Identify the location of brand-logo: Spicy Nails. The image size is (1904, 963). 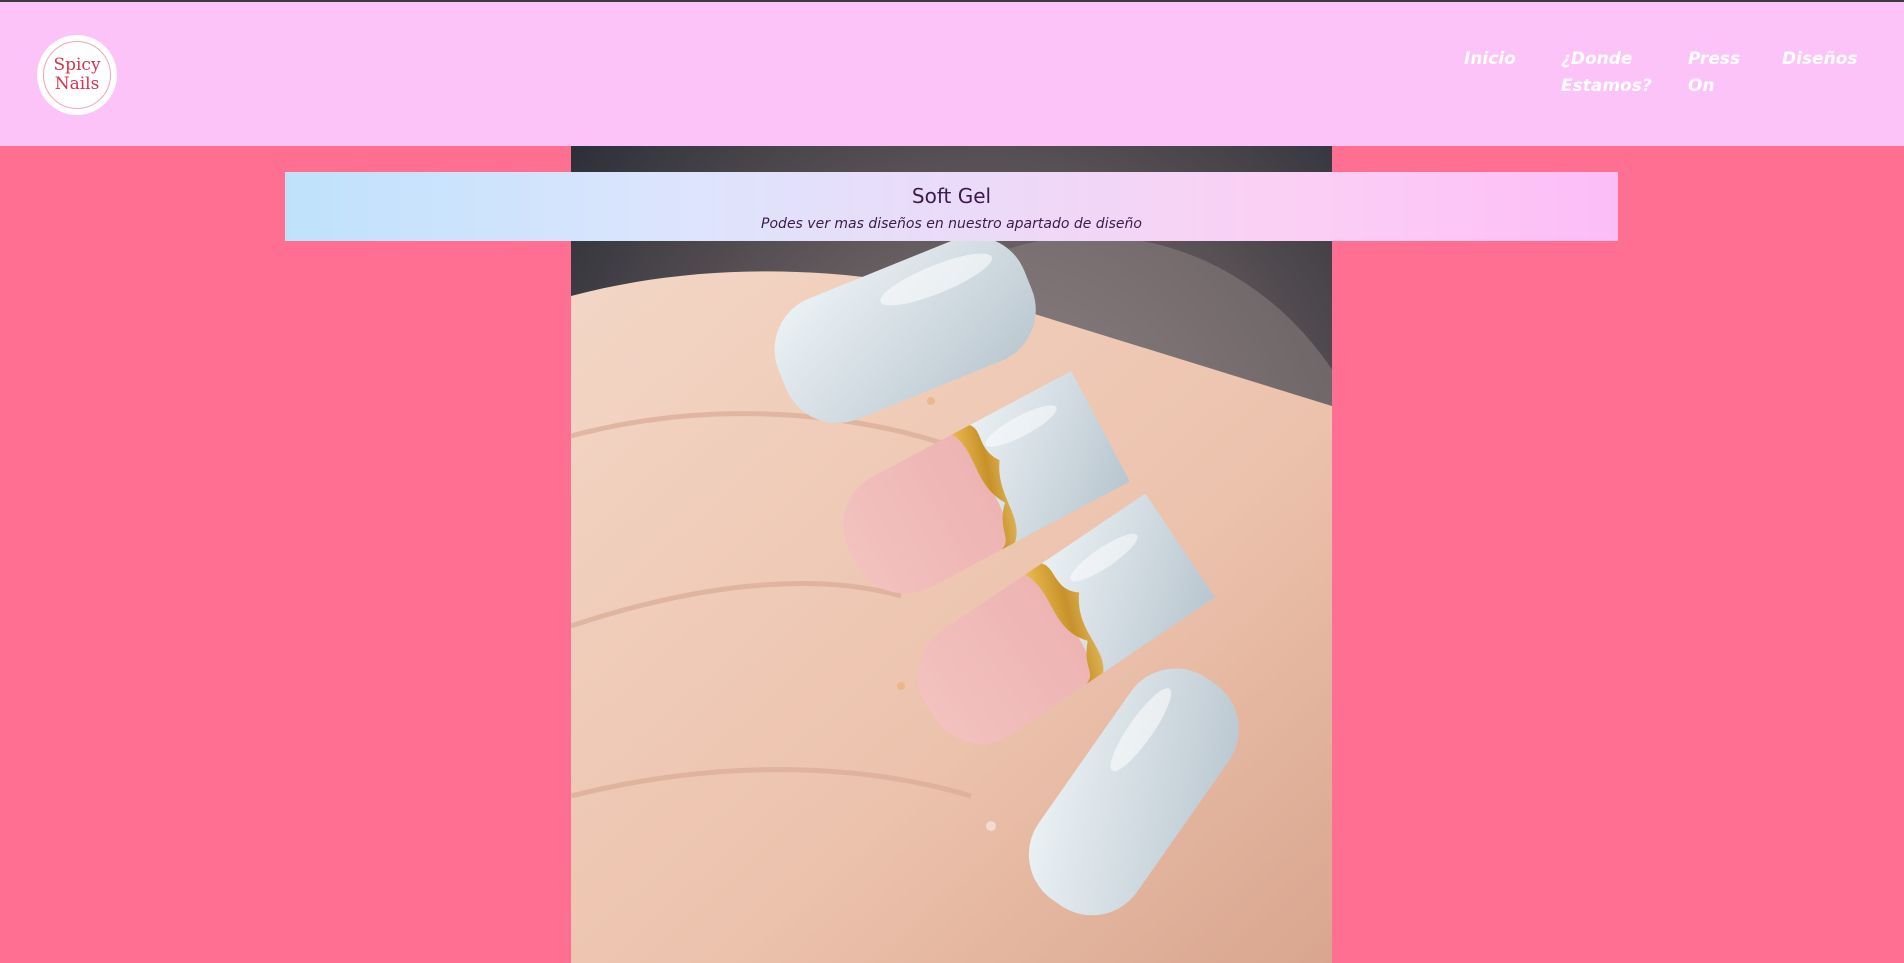
(77, 75).